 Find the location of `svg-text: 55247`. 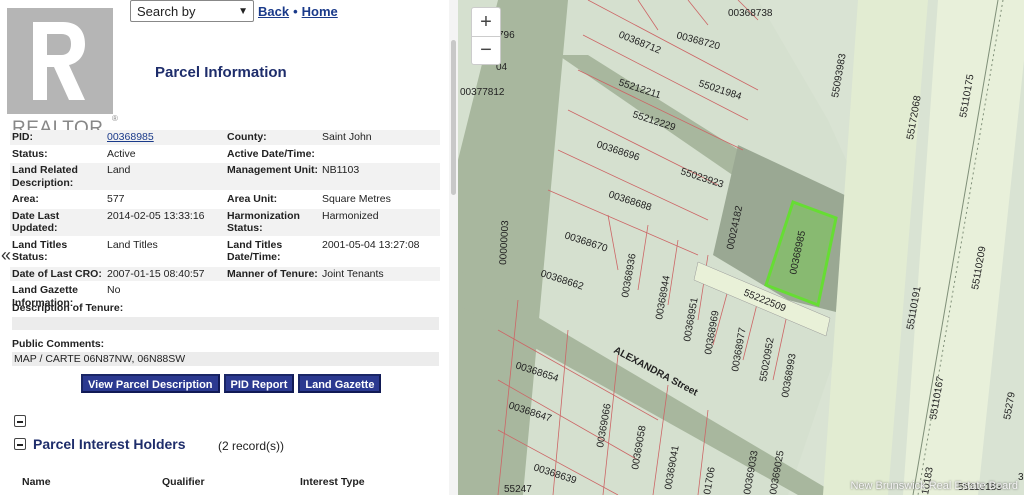

svg-text: 55247 is located at coordinates (518, 489).